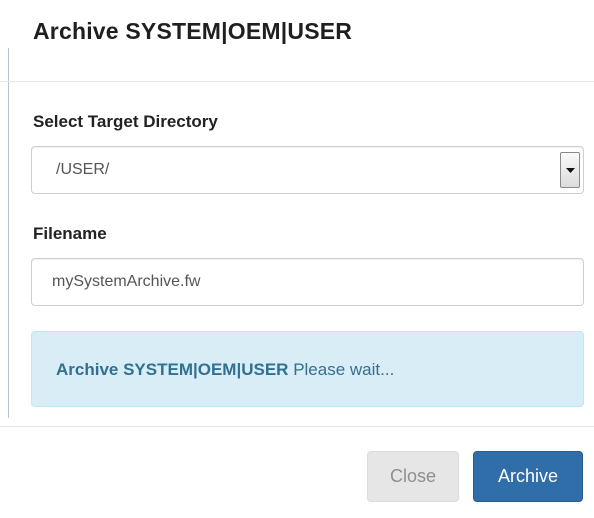 This screenshot has height=518, width=594. What do you see at coordinates (193, 31) in the screenshot?
I see `dialog-title: Archive SYSTEM|OEM|USER` at bounding box center [193, 31].